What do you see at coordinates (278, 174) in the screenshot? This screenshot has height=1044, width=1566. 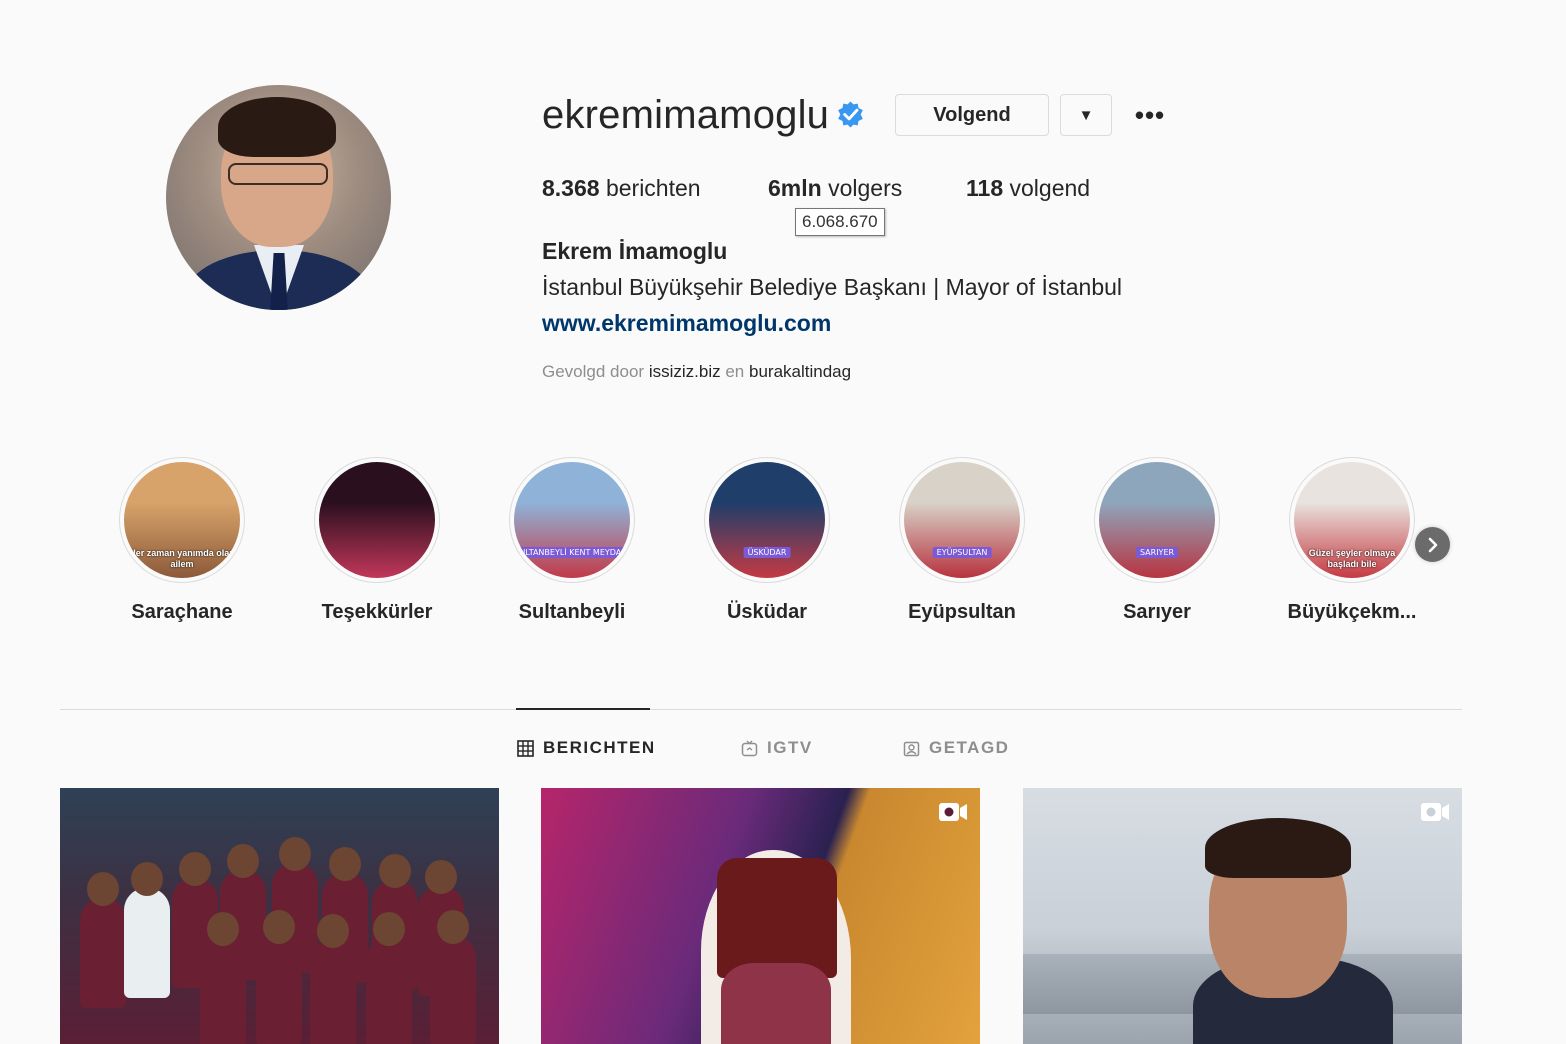 I see `avatar-glasses` at bounding box center [278, 174].